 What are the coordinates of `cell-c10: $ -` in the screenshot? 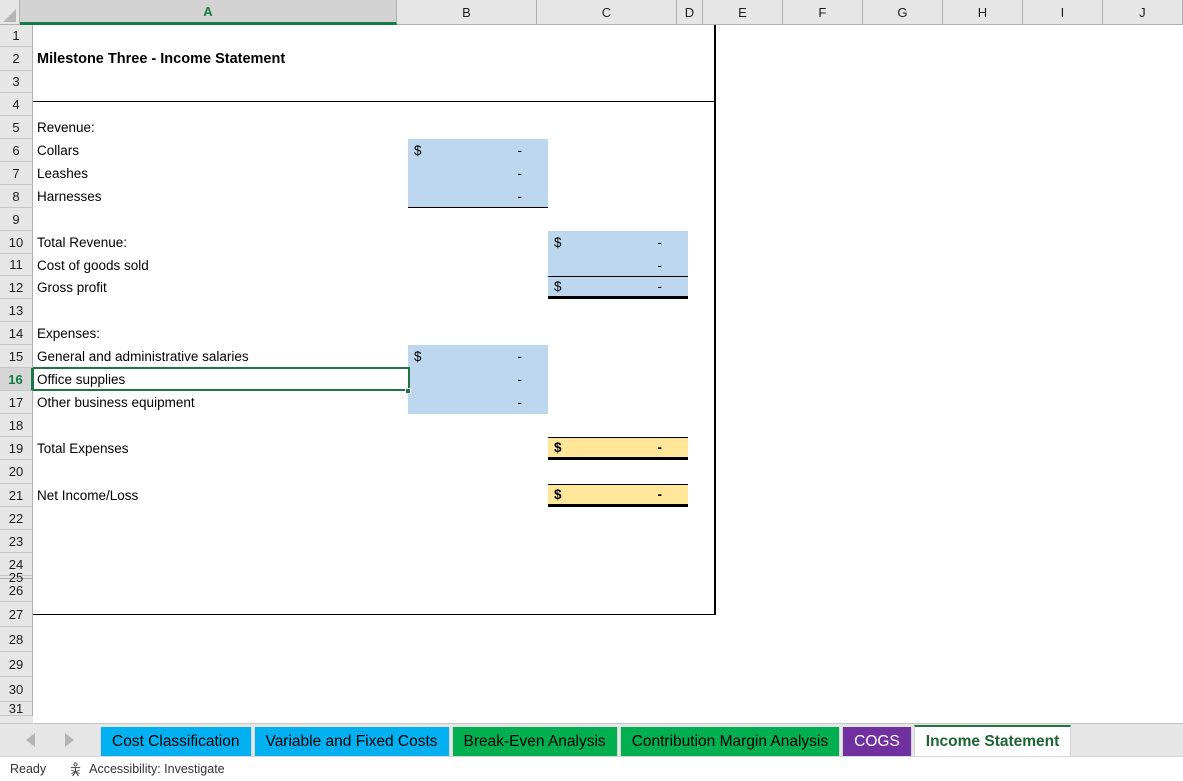 It's located at (618, 242).